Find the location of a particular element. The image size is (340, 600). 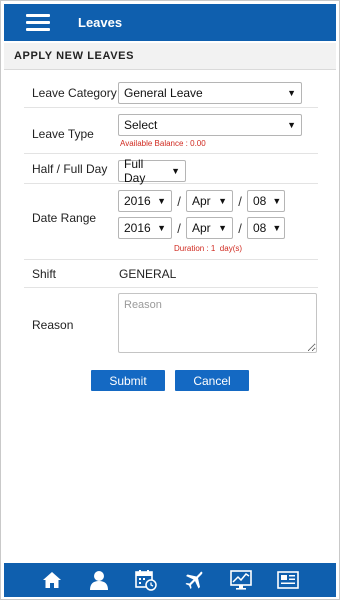

cancel-button: Cancel is located at coordinates (212, 380).